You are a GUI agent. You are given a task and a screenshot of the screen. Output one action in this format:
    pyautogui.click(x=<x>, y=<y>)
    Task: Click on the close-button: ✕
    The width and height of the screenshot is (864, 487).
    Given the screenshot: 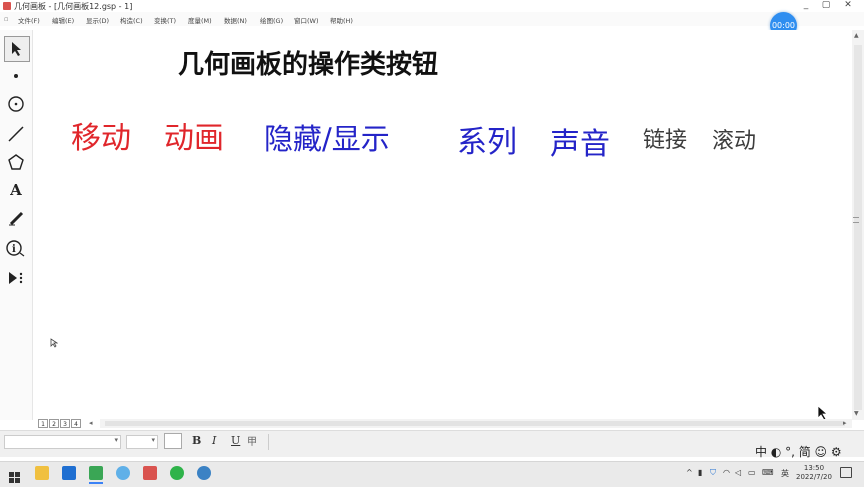 What is the action you would take?
    pyautogui.click(x=848, y=5)
    